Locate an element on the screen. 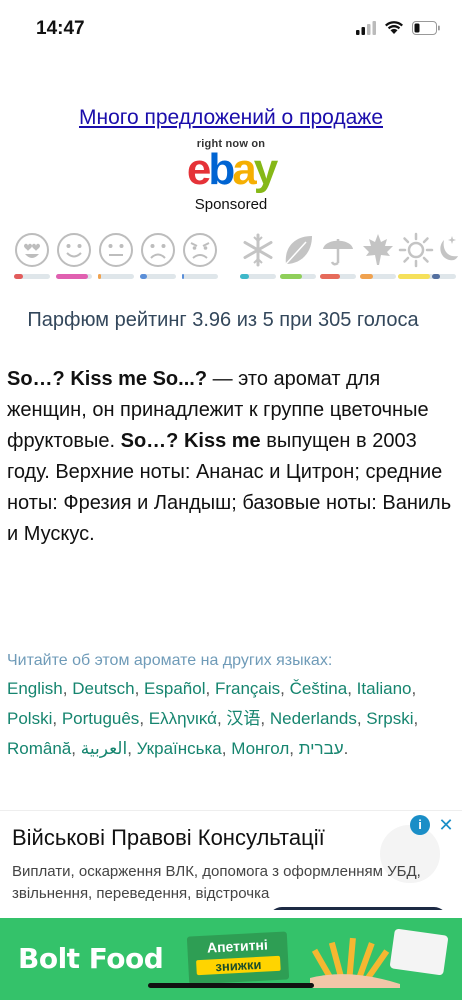  ad-tag-line-2: знижки is located at coordinates (238, 965).